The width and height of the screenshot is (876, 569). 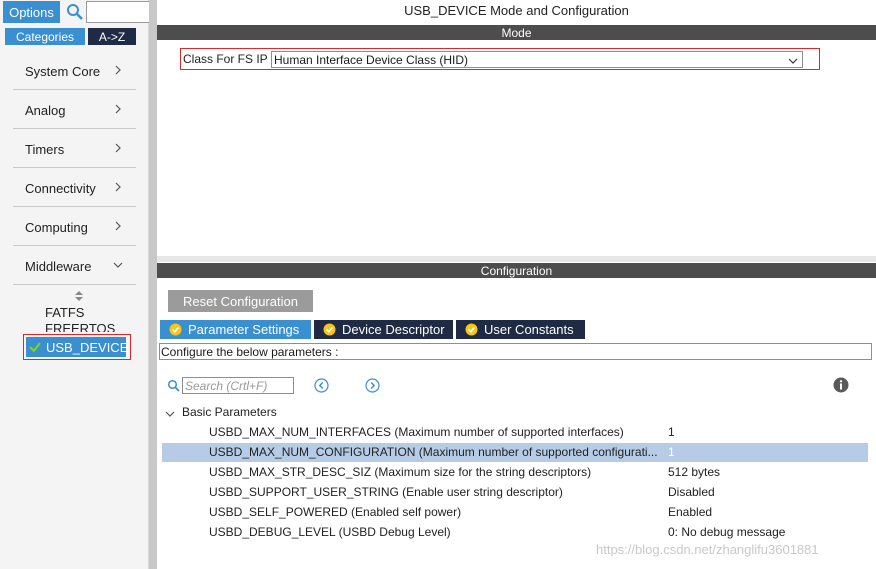 I want to click on category-connectivity: Connectivity, so click(x=74, y=188).